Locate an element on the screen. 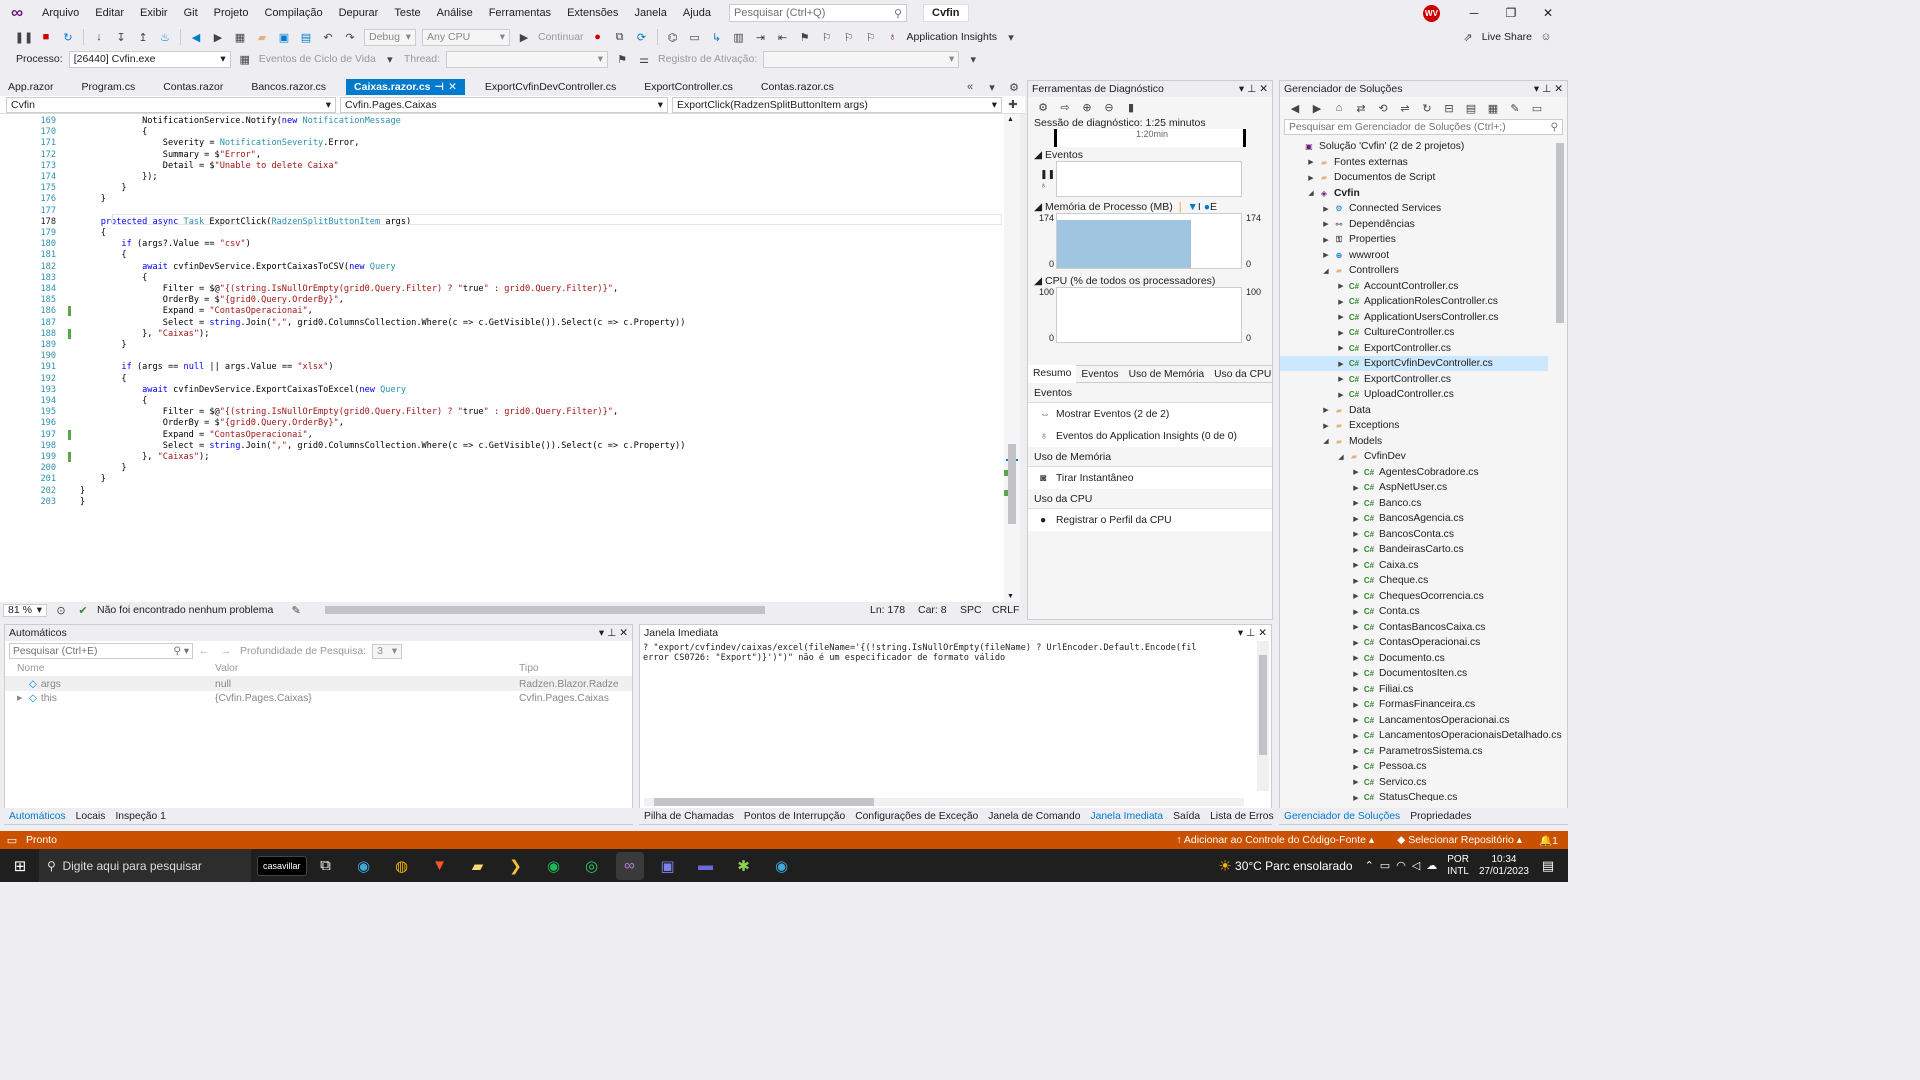 The width and height of the screenshot is (1920, 1080). threads-icon: ⚌ is located at coordinates (644, 59).